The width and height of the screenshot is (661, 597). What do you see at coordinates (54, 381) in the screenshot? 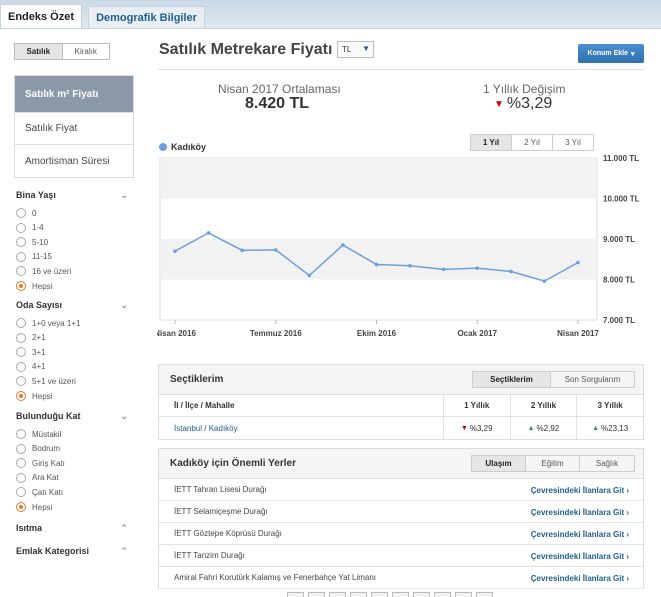
I see `filter-option-label: 5+1 ve üzeri` at bounding box center [54, 381].